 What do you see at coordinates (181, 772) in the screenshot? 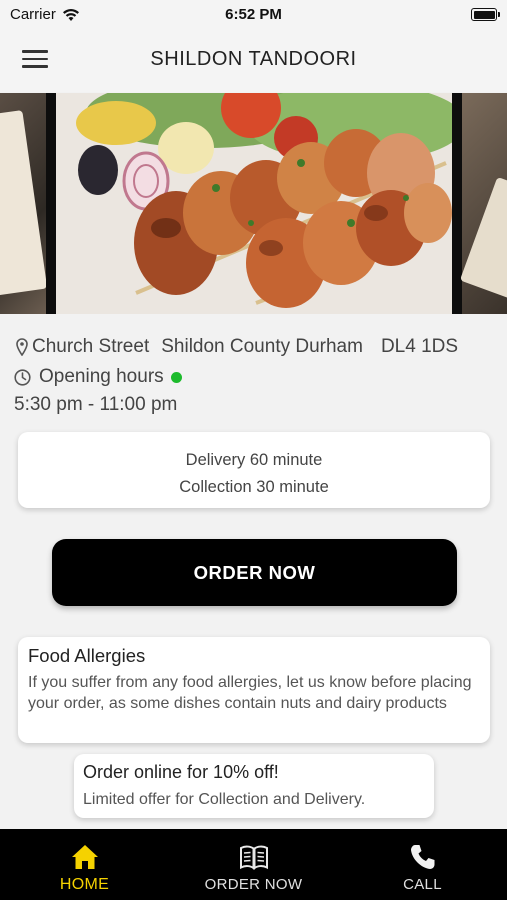
I see `promo-title: Order online for 10% off!` at bounding box center [181, 772].